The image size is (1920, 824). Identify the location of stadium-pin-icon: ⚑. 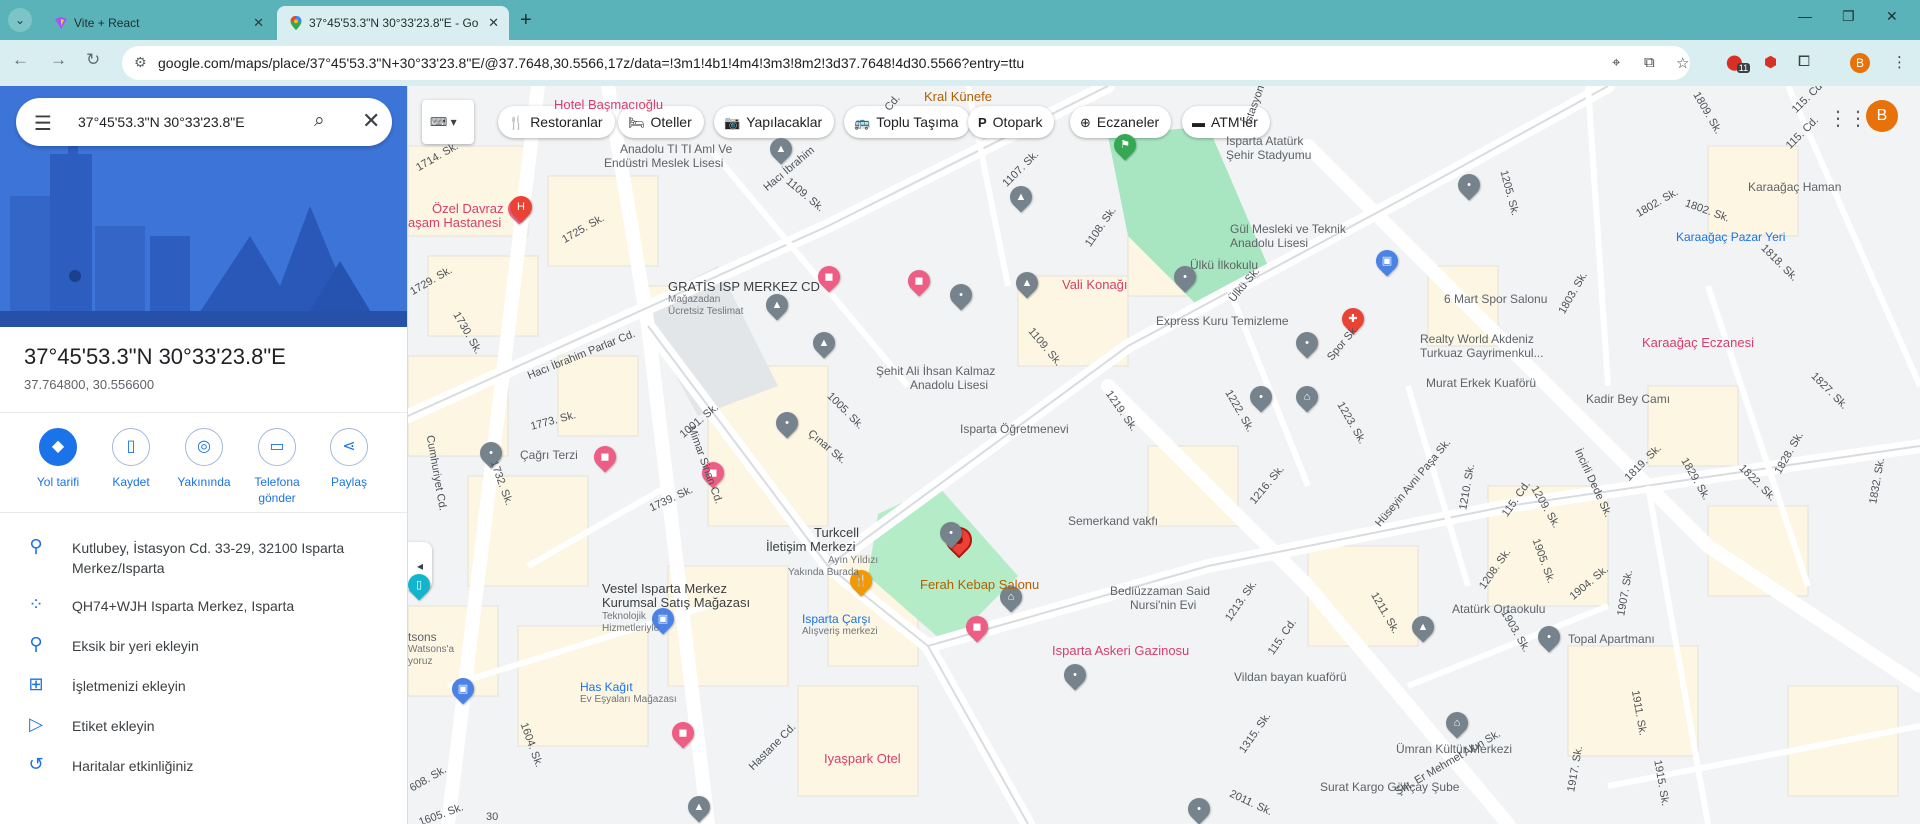
(1125, 145).